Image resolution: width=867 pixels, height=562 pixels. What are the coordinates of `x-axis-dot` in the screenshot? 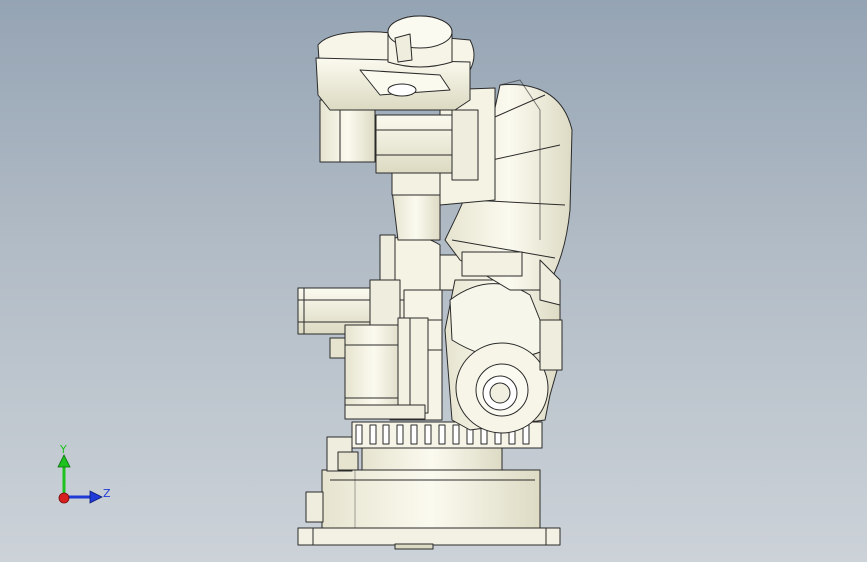 It's located at (64, 498).